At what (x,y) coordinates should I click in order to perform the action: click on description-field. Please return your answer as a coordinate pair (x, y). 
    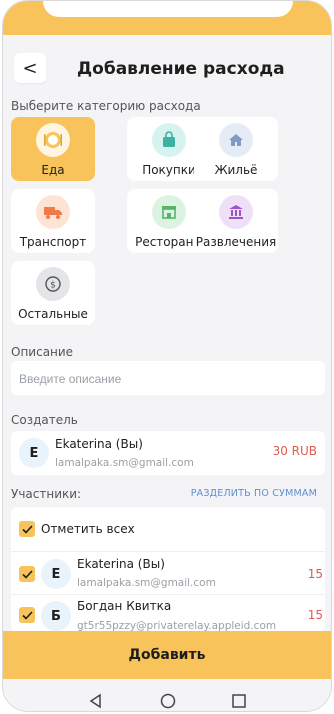
    Looking at the image, I should click on (168, 379).